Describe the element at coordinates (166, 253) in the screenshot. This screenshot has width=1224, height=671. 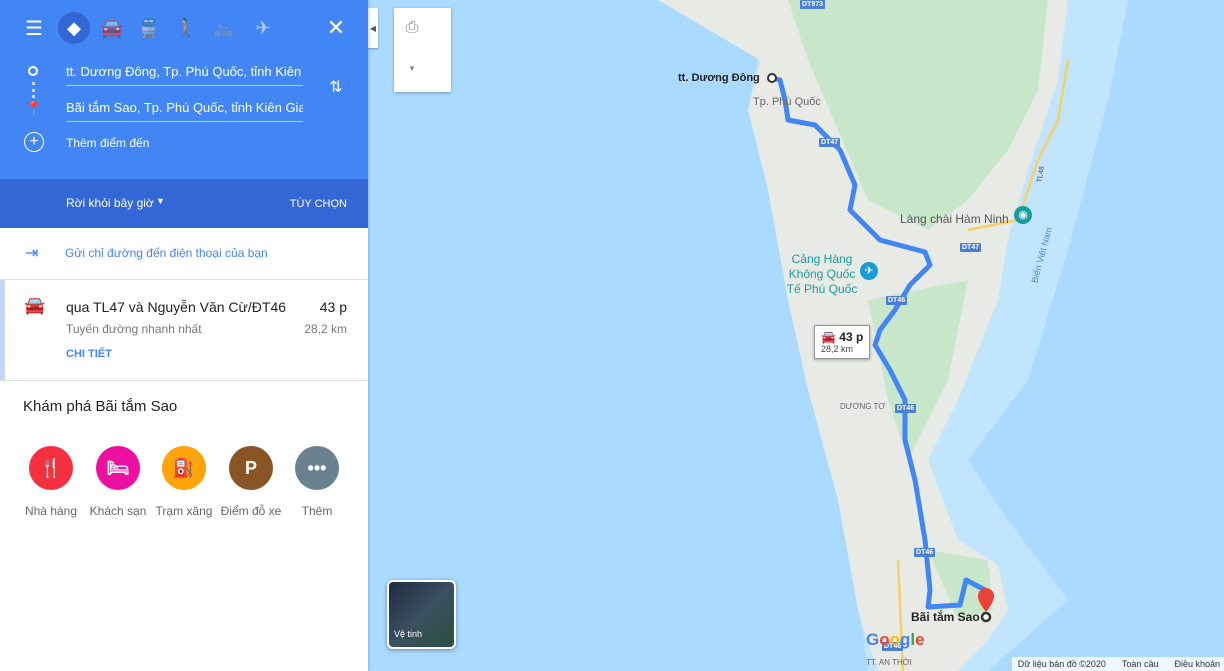
I see `send-to-phone-link: Gửi chỉ đường đến điện thoại của bạn` at that location.